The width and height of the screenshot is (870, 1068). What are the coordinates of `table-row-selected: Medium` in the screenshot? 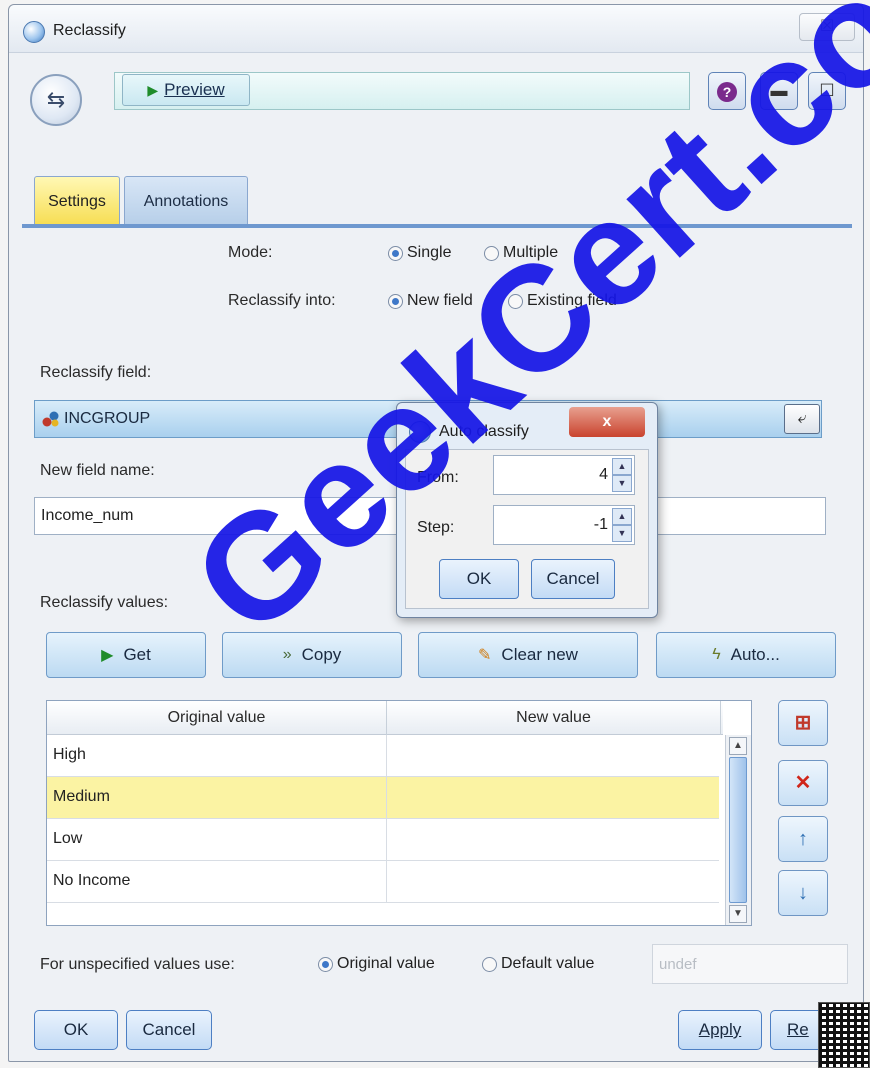 It's located at (383, 798).